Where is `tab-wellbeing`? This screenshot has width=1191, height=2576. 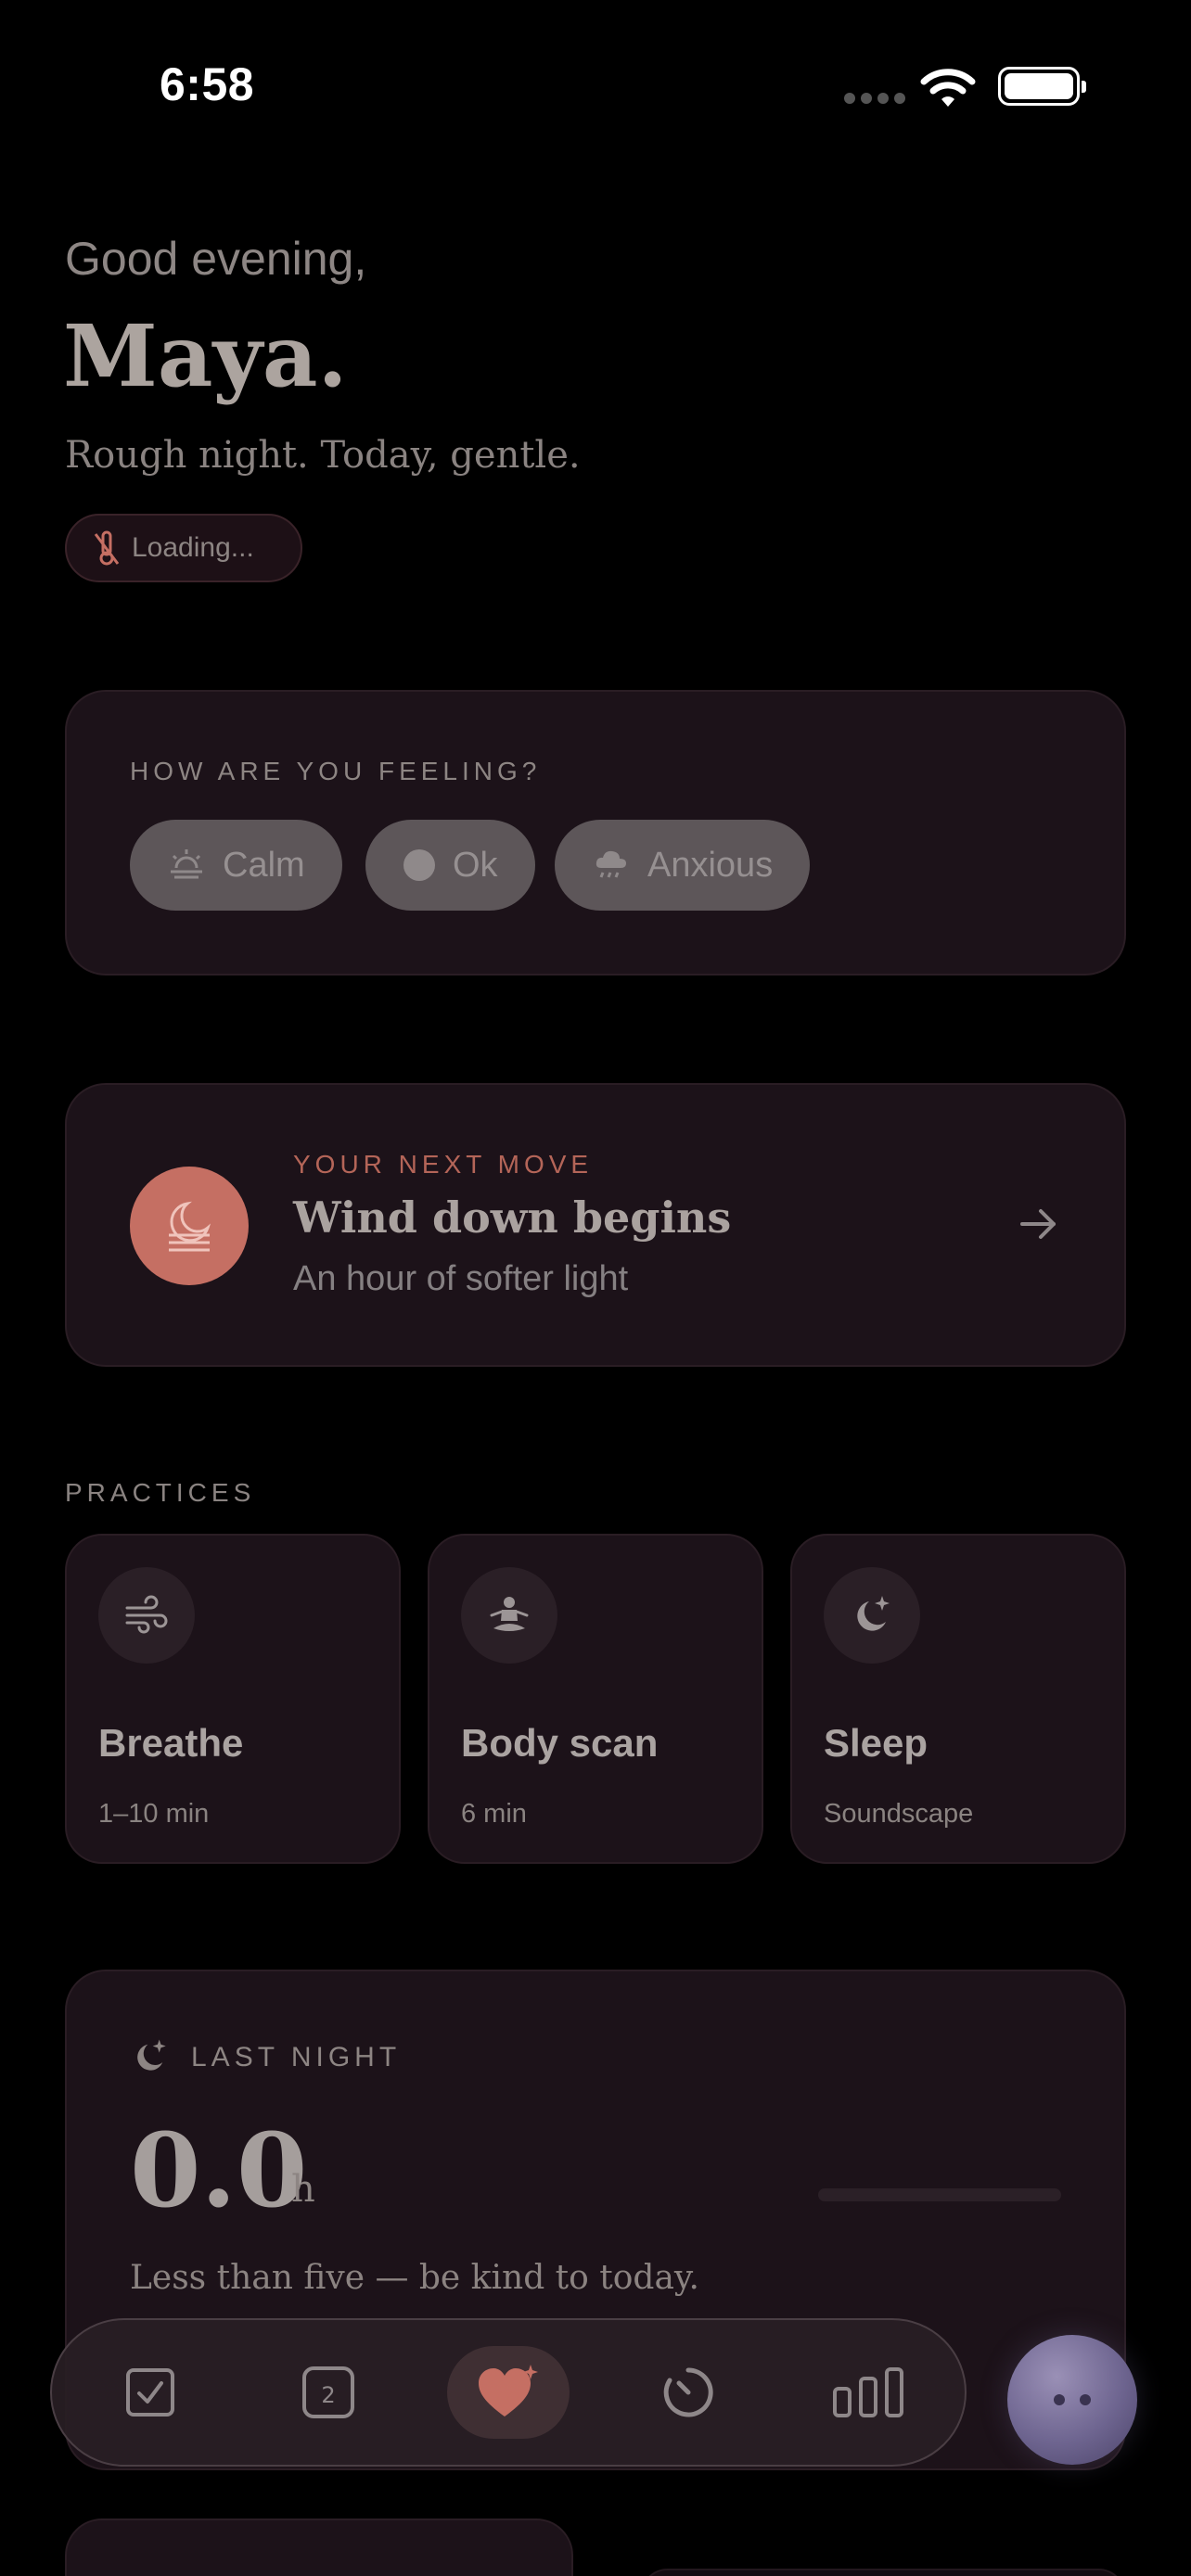 tab-wellbeing is located at coordinates (508, 2393).